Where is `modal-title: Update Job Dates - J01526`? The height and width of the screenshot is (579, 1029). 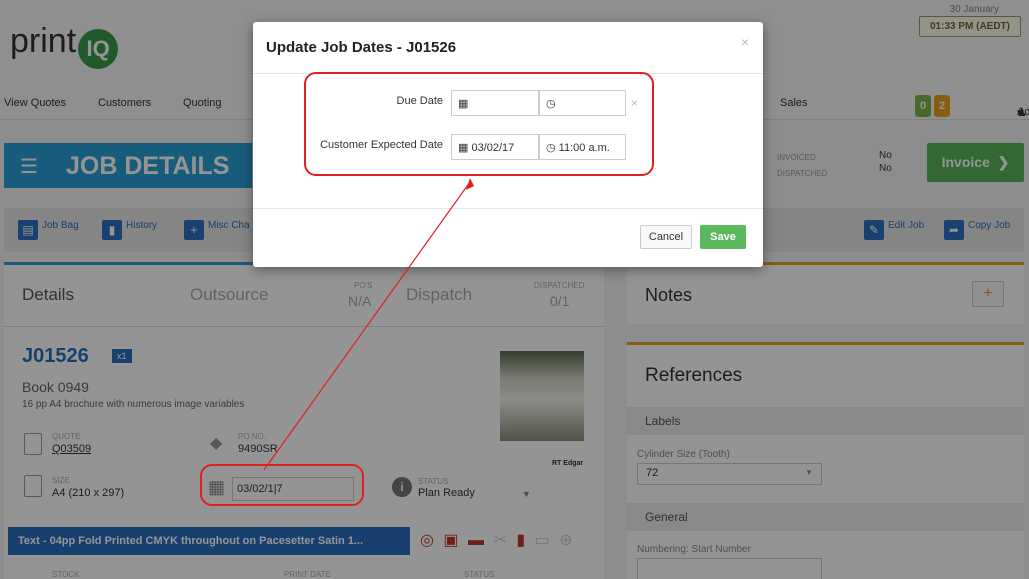 modal-title: Update Job Dates - J01526 is located at coordinates (361, 47).